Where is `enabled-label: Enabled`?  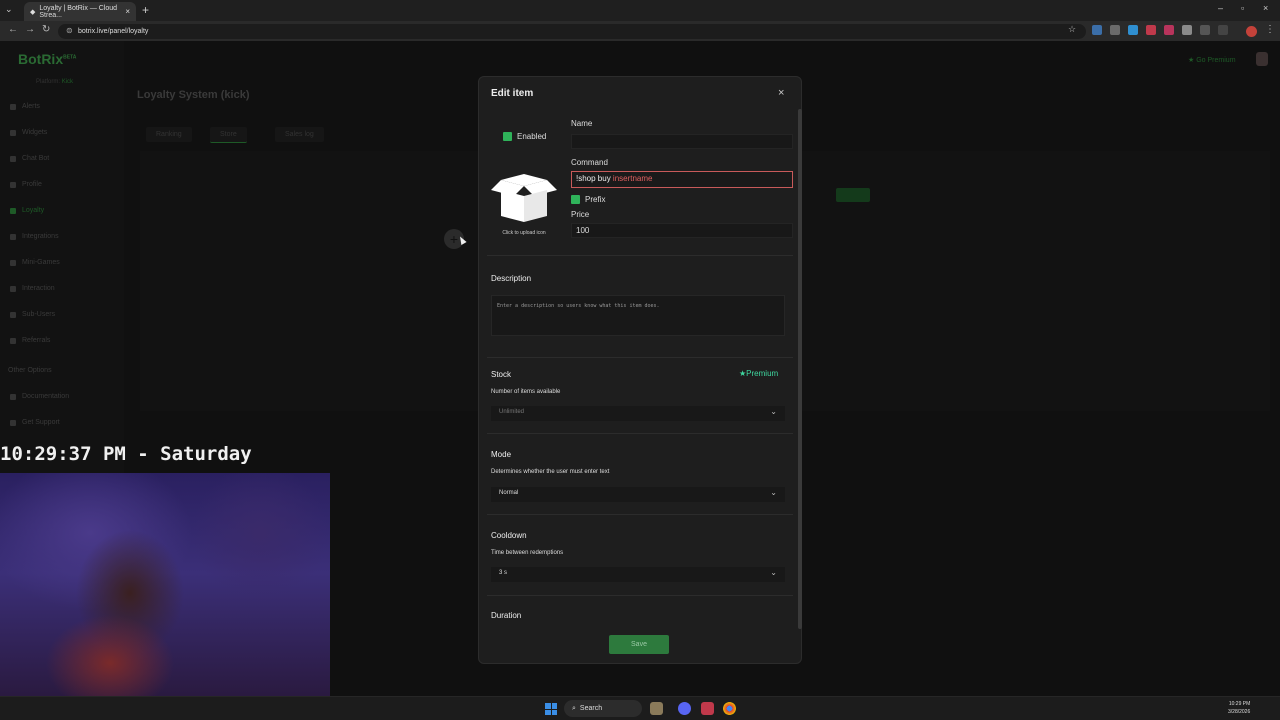
enabled-label: Enabled is located at coordinates (532, 136).